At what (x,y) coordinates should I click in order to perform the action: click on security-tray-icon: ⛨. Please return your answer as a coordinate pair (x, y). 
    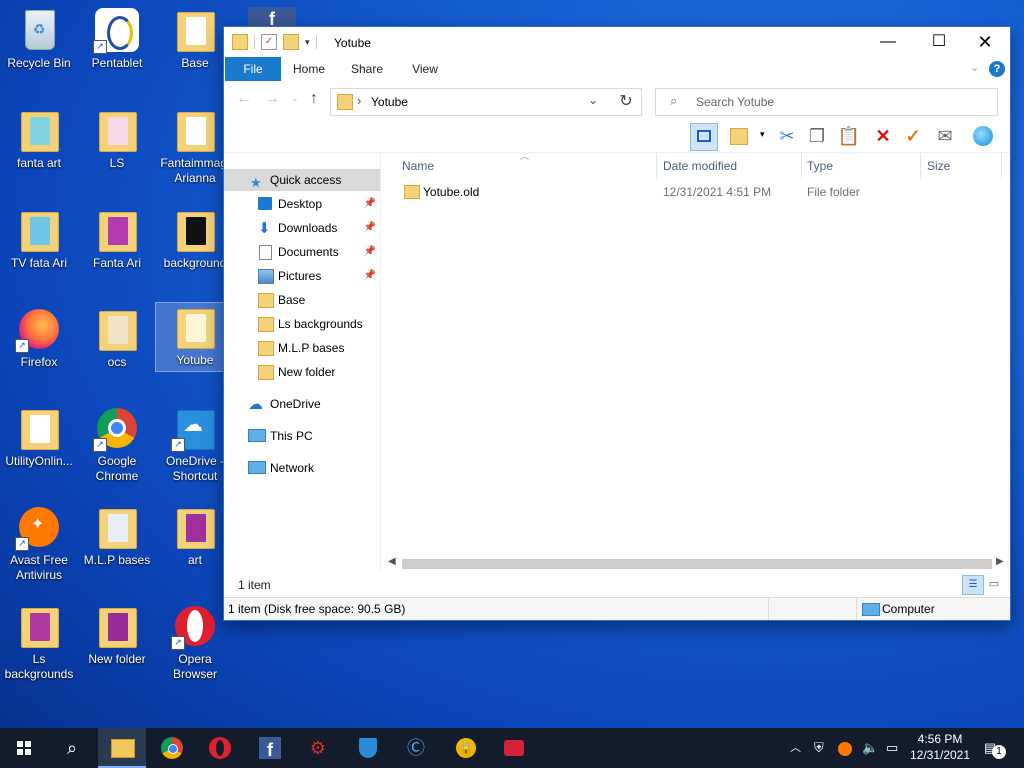
    Looking at the image, I should click on (819, 748).